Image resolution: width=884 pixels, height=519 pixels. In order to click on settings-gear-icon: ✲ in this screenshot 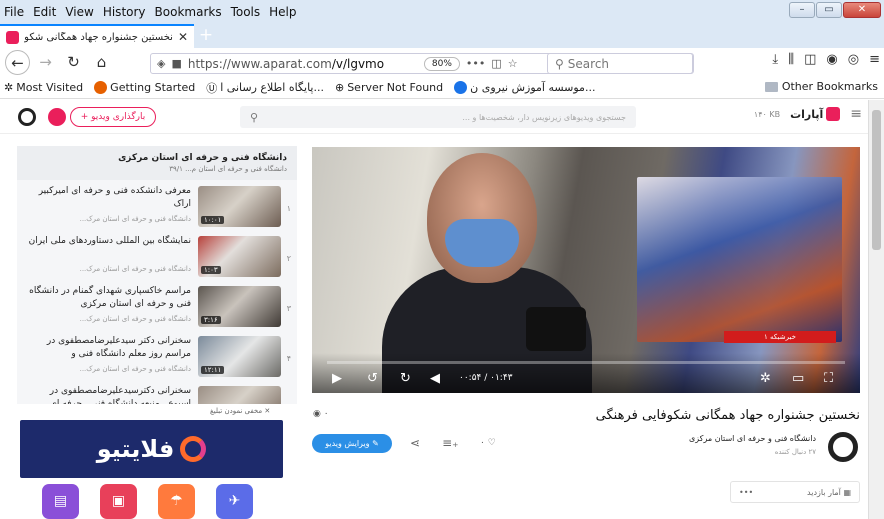, I will do `click(765, 378)`.